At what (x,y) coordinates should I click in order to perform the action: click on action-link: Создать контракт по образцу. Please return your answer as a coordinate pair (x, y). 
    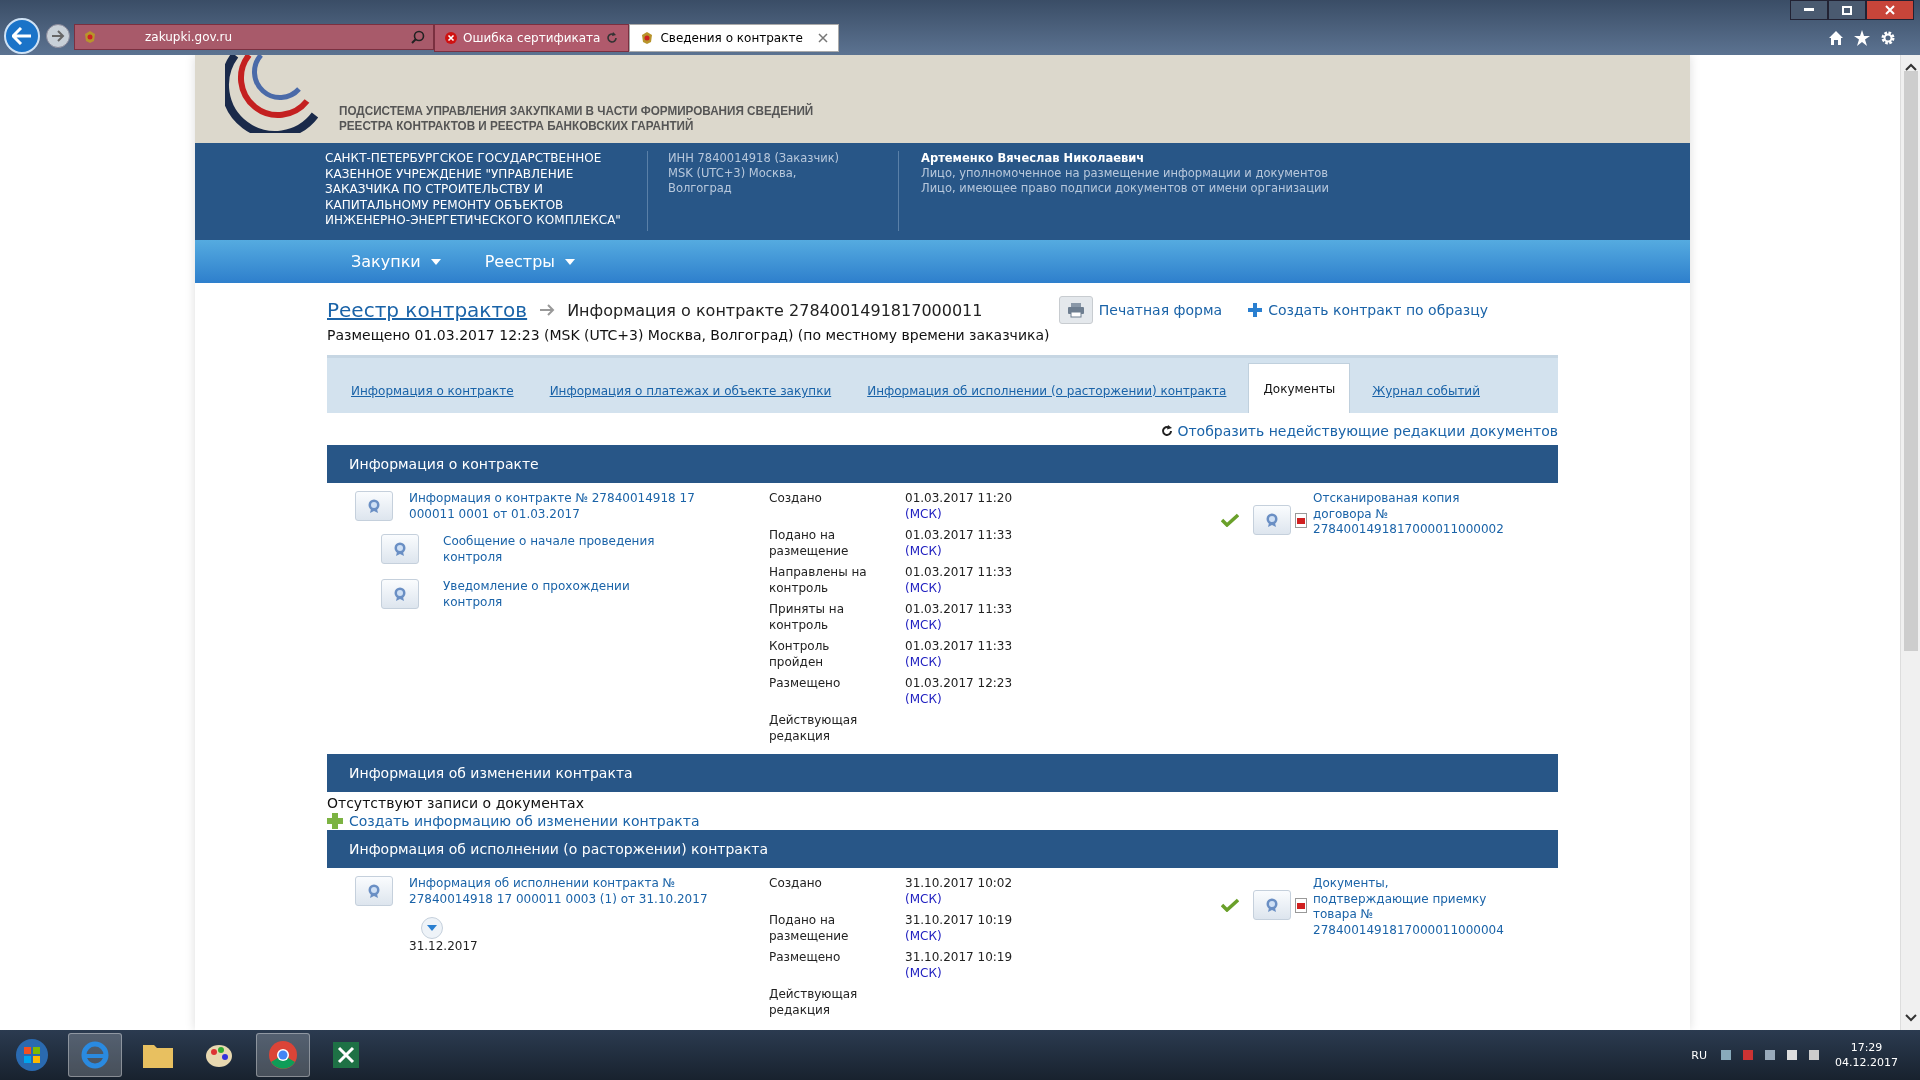
    Looking at the image, I should click on (1378, 310).